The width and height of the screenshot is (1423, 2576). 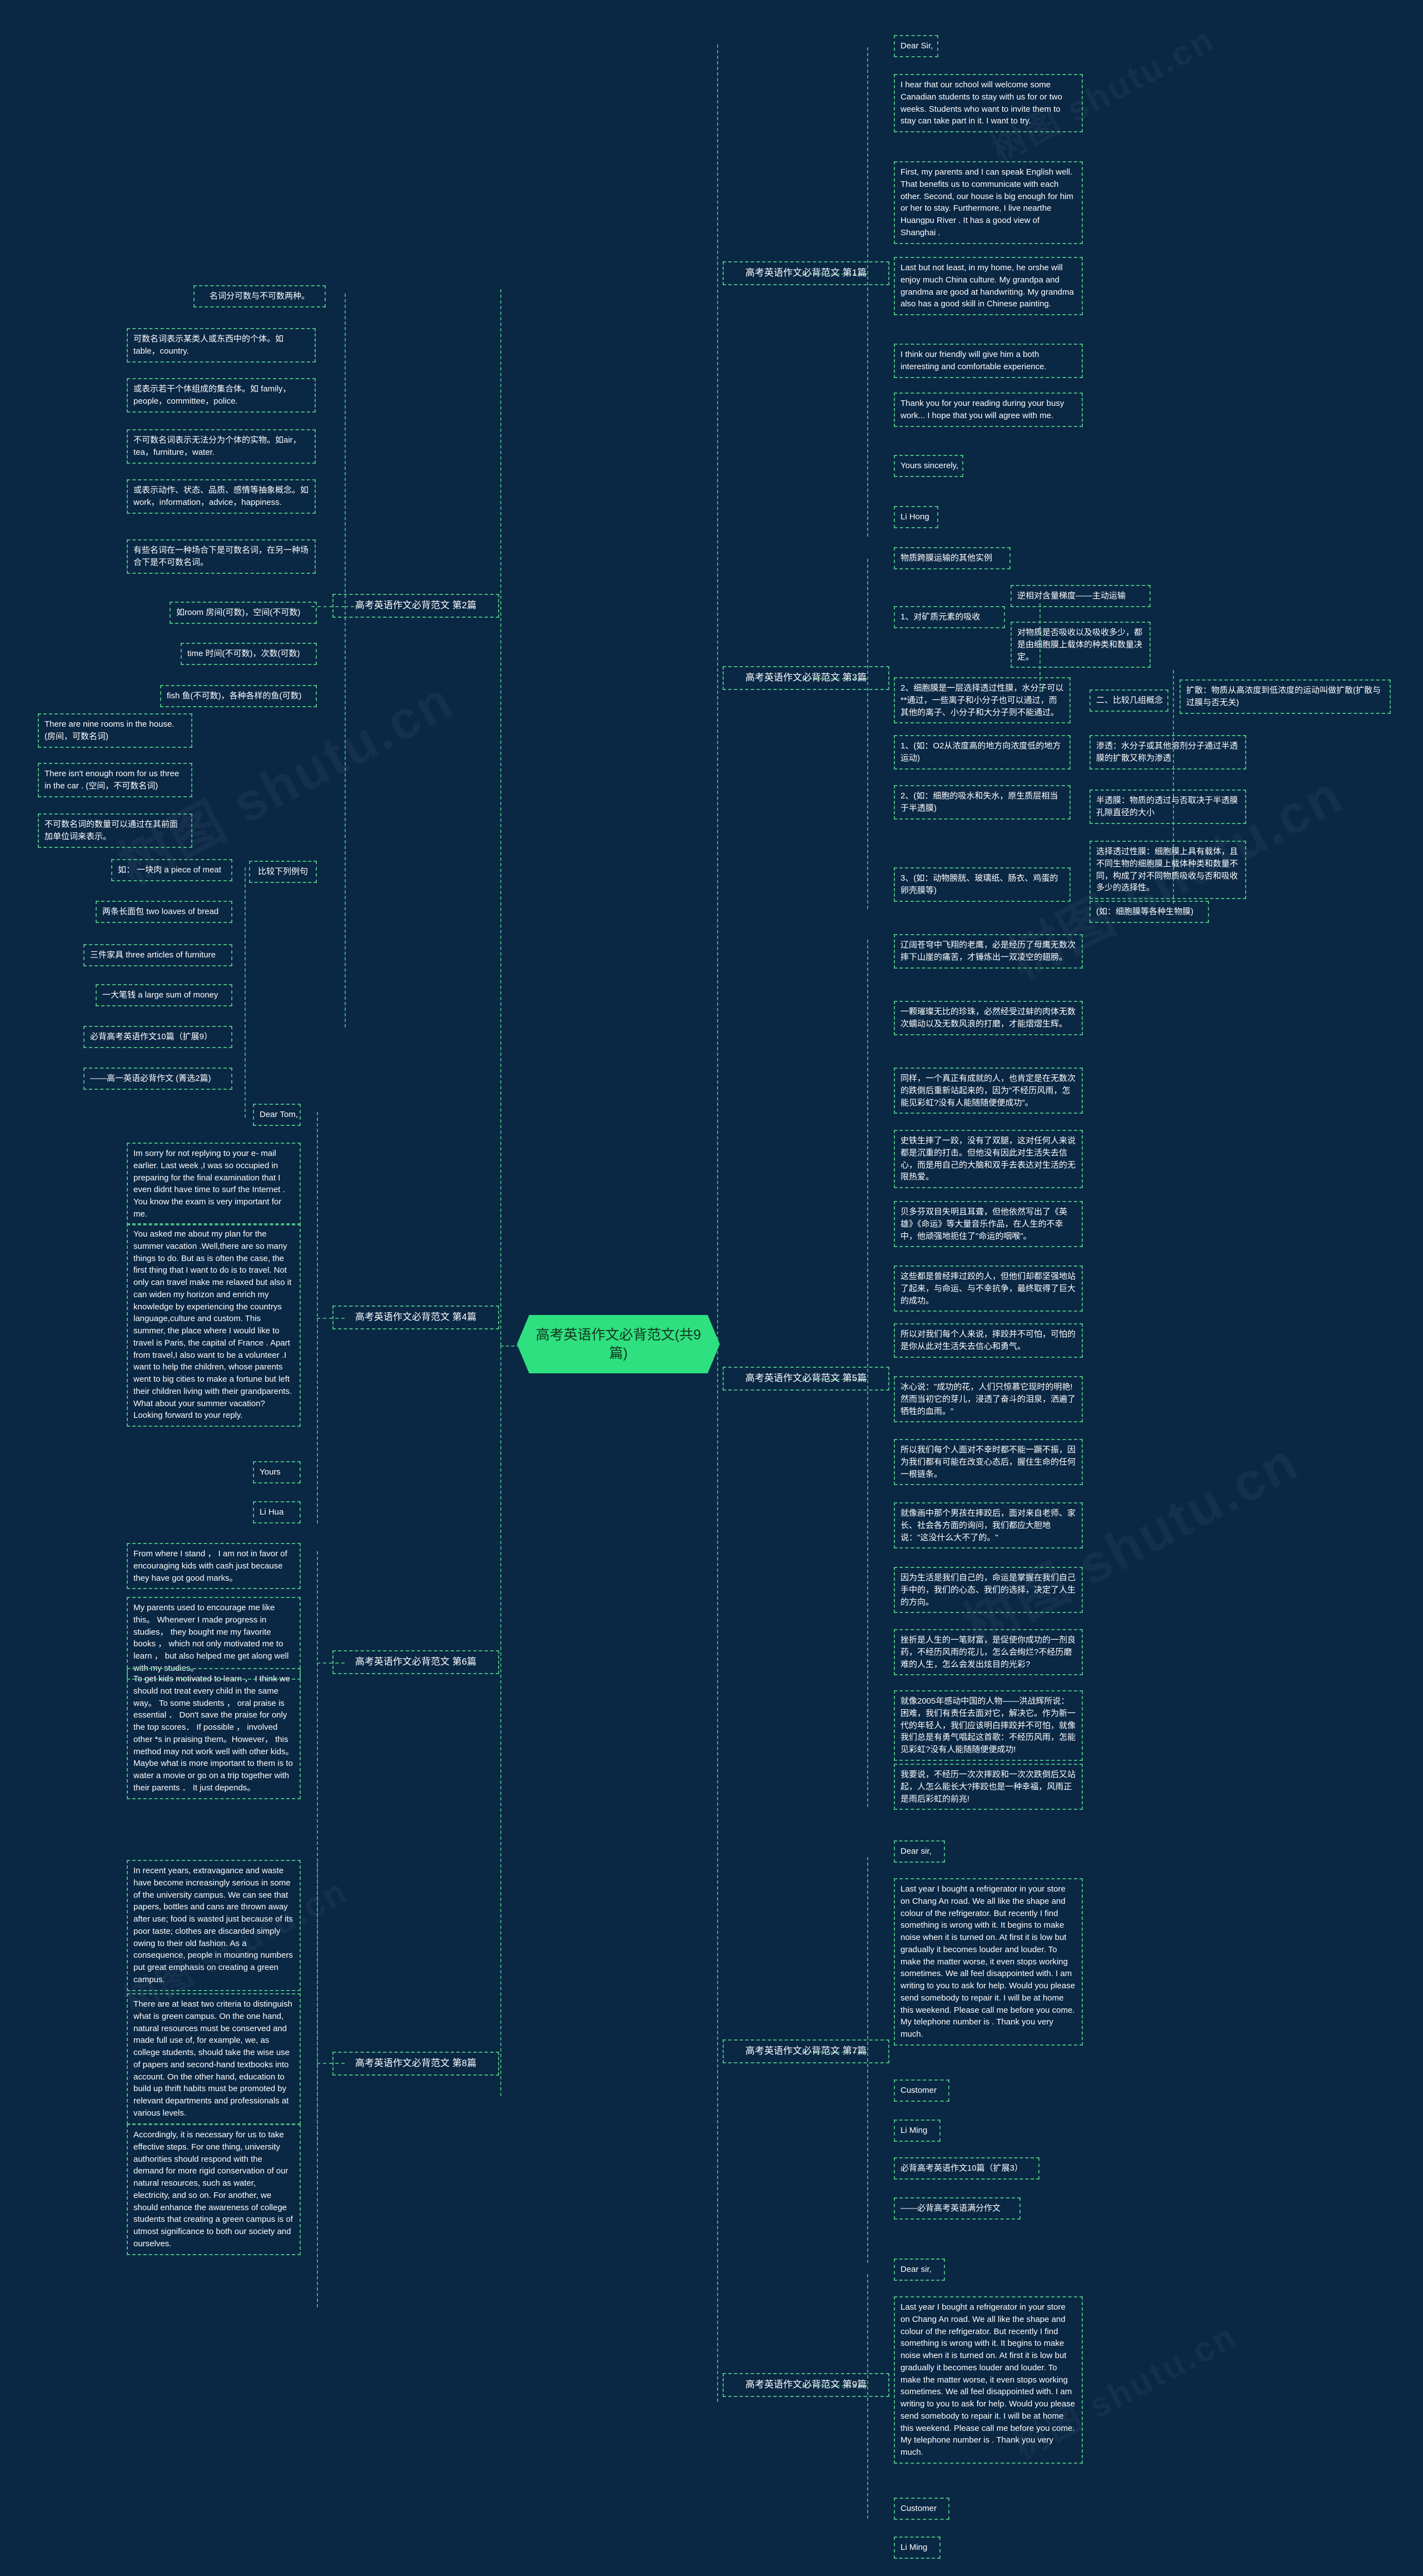 What do you see at coordinates (415, 2064) in the screenshot?
I see `branch-label-8: 高考英语作文必背范文 第8篇` at bounding box center [415, 2064].